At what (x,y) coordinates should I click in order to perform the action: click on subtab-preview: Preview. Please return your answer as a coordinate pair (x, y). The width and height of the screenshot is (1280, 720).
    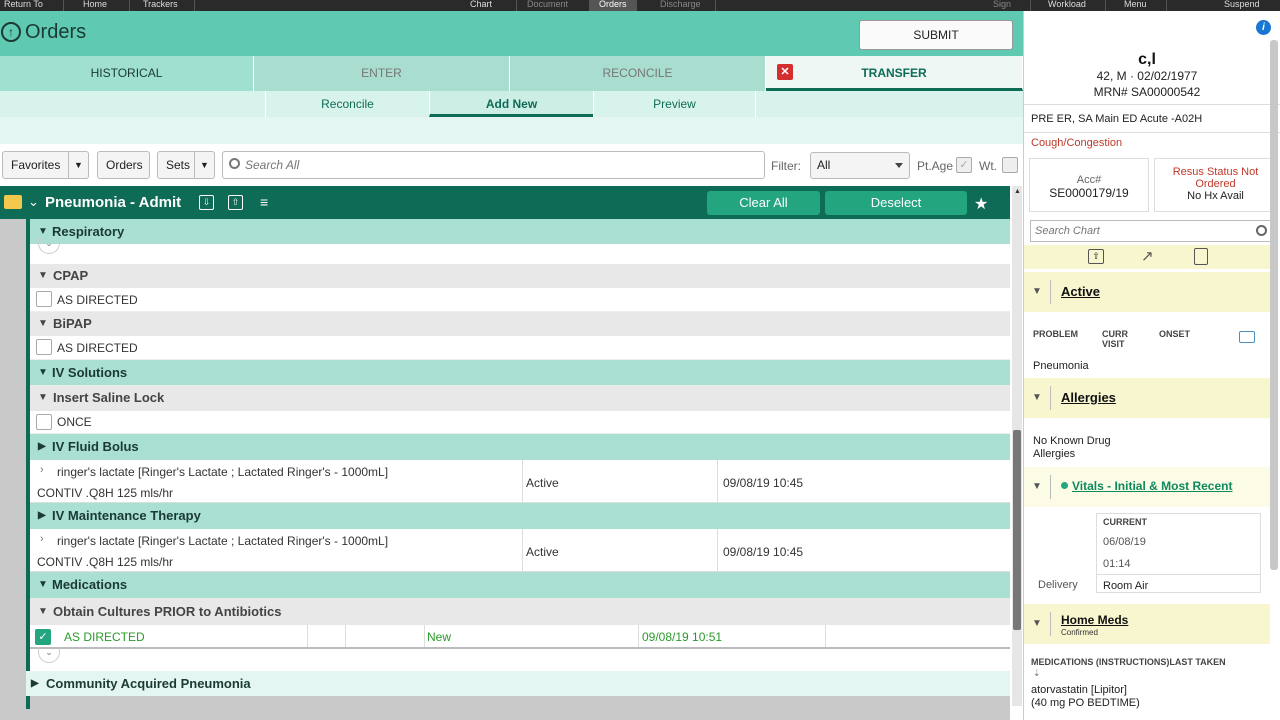
    Looking at the image, I should click on (674, 104).